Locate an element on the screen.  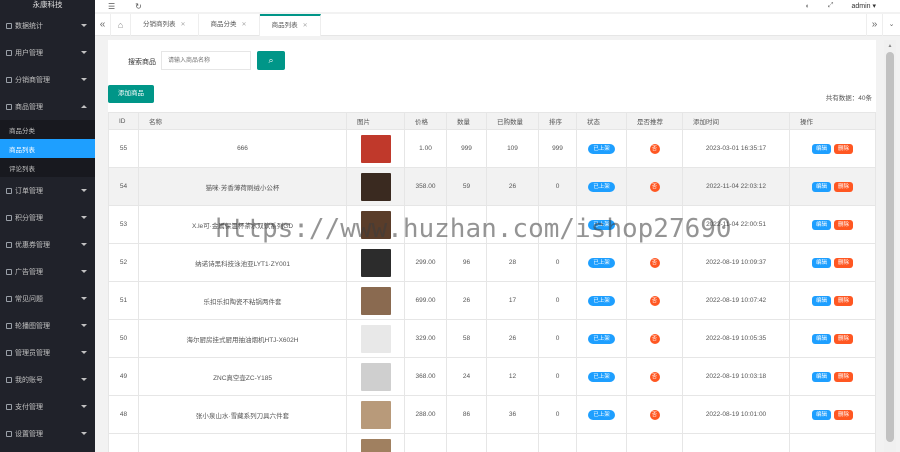
cell-name: 乐扣乐扣陶瓷不粘锅两件套 is located at coordinates (242, 300).